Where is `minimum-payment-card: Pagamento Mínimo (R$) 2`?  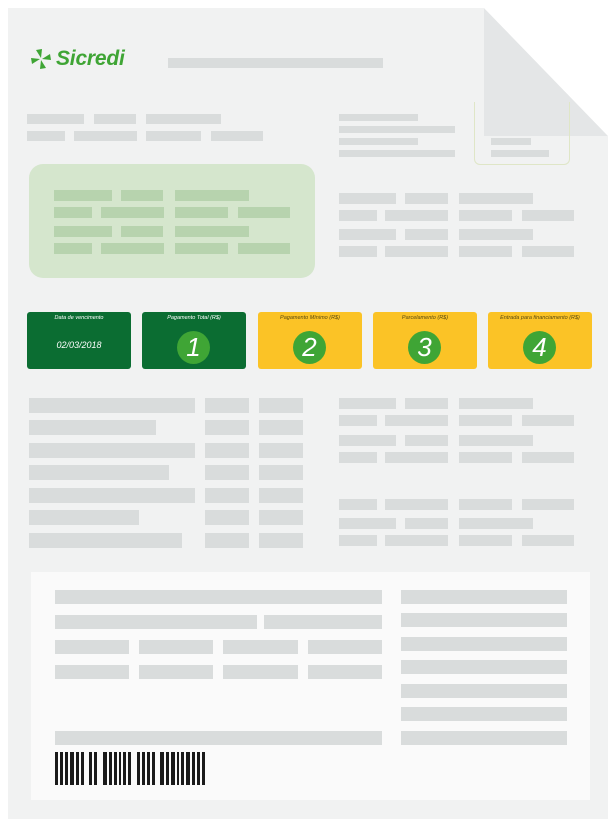 minimum-payment-card: Pagamento Mínimo (R$) 2 is located at coordinates (310, 340).